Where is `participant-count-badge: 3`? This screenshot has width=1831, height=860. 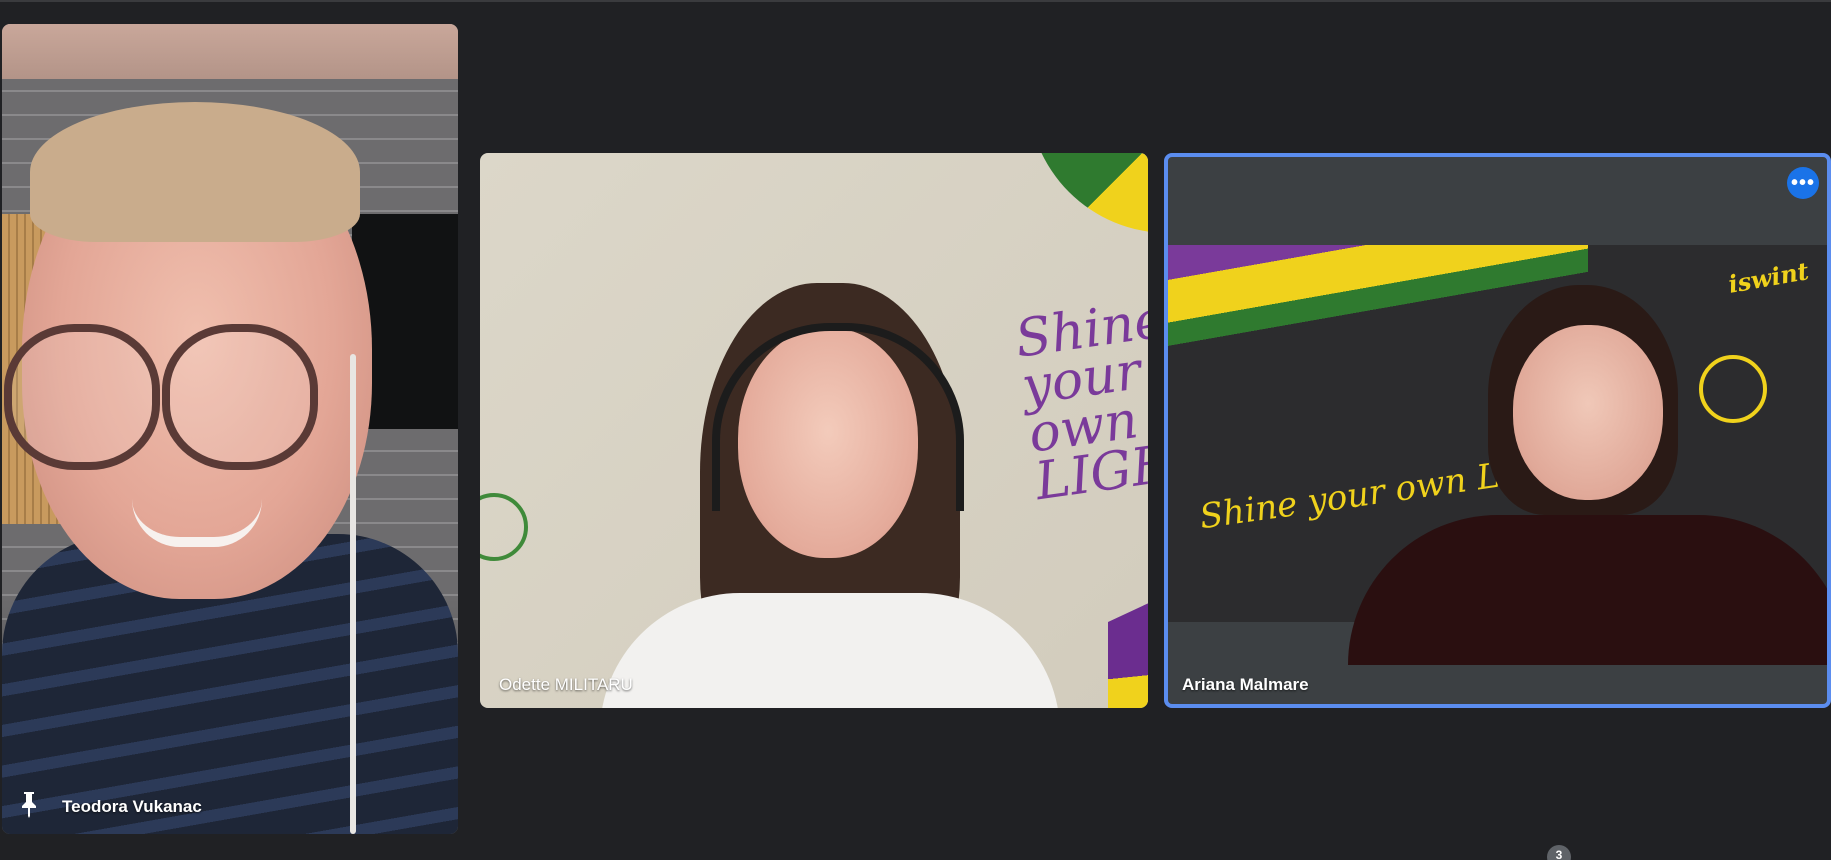 participant-count-badge: 3 is located at coordinates (1559, 852).